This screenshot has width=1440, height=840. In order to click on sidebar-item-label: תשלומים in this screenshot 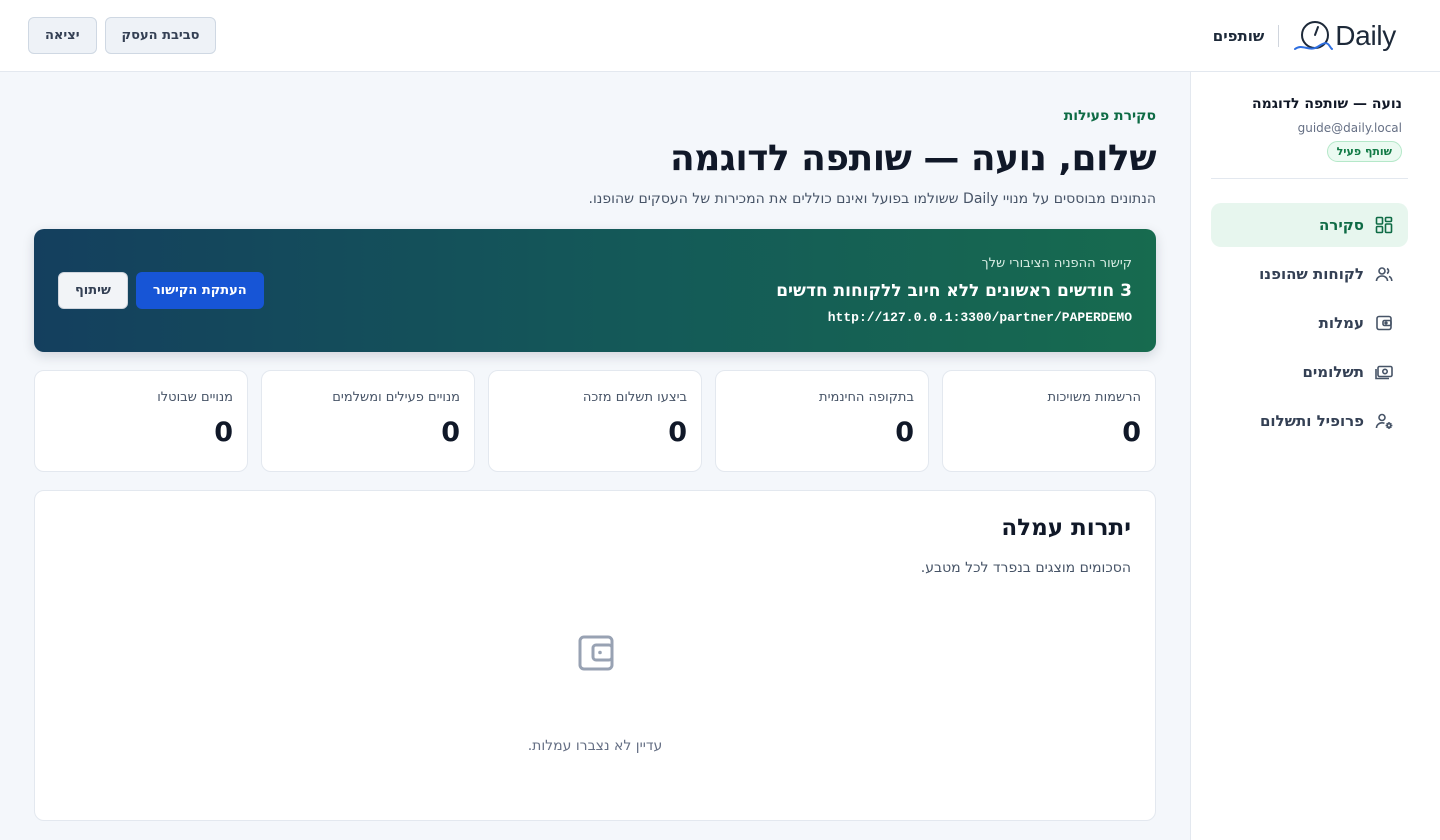, I will do `click(1333, 372)`.